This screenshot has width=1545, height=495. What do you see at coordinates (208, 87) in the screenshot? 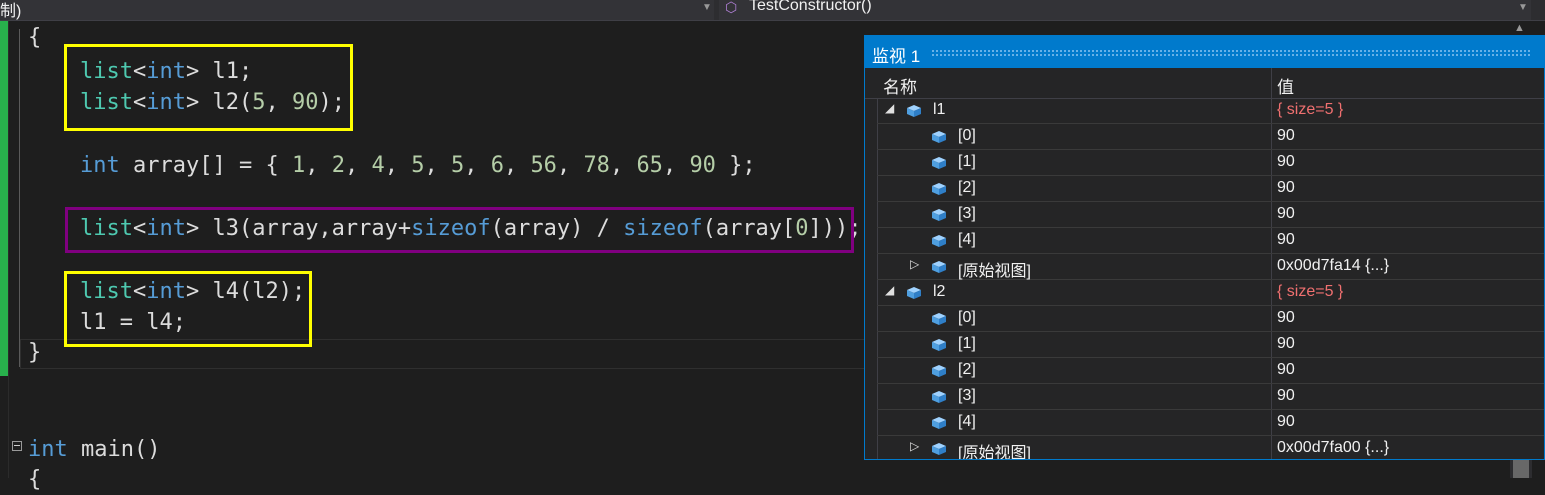
I see `highlight-box-default-constructors` at bounding box center [208, 87].